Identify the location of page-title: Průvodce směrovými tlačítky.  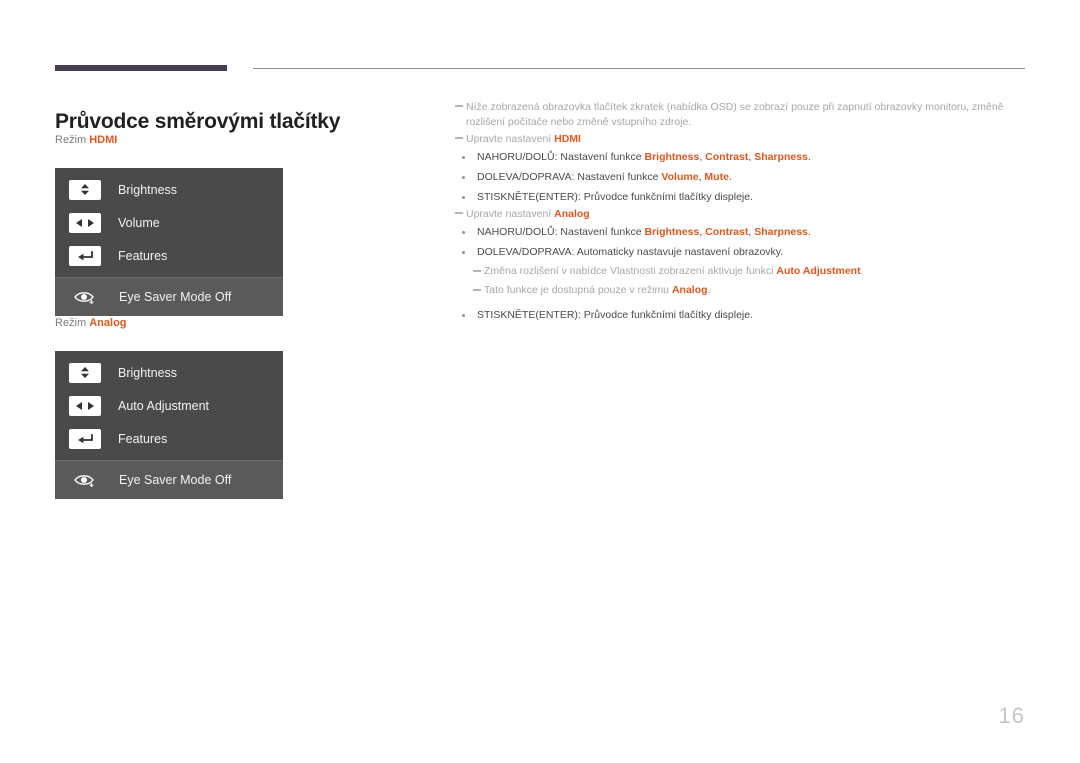
(198, 122).